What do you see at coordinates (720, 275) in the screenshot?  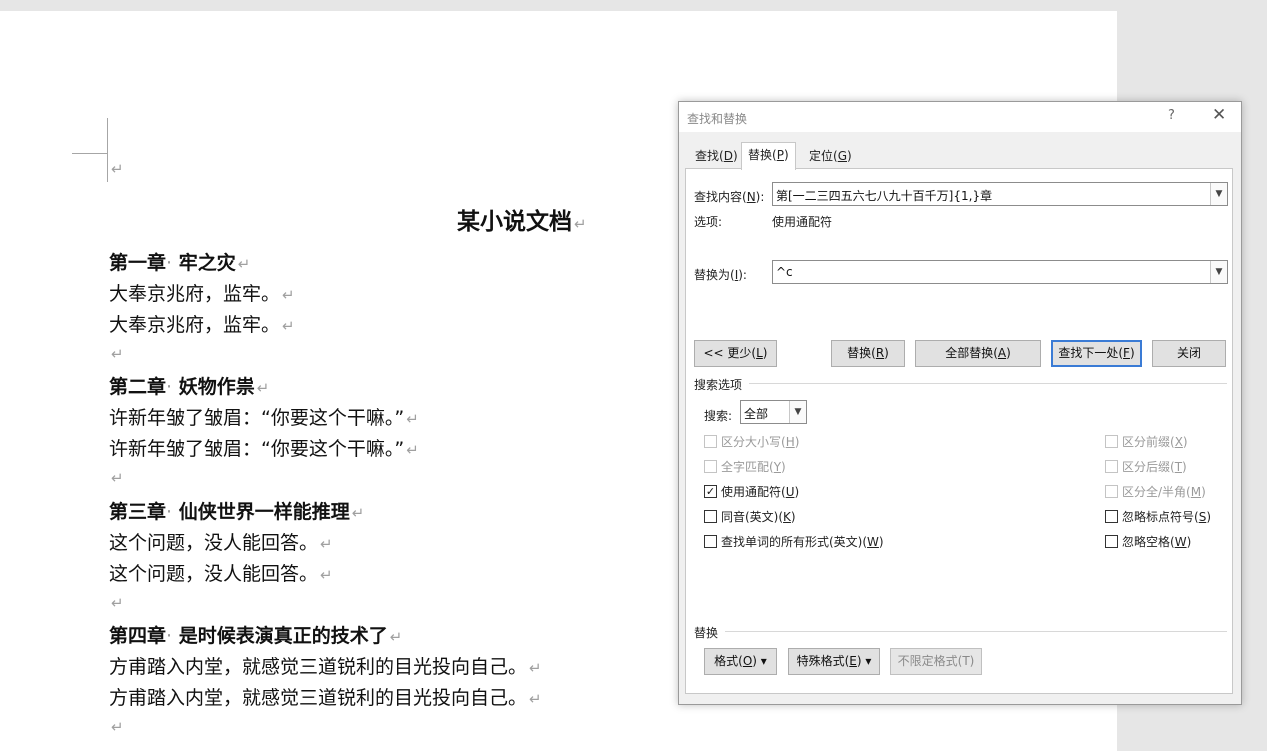 I see `replace-label: 替换为(I):` at bounding box center [720, 275].